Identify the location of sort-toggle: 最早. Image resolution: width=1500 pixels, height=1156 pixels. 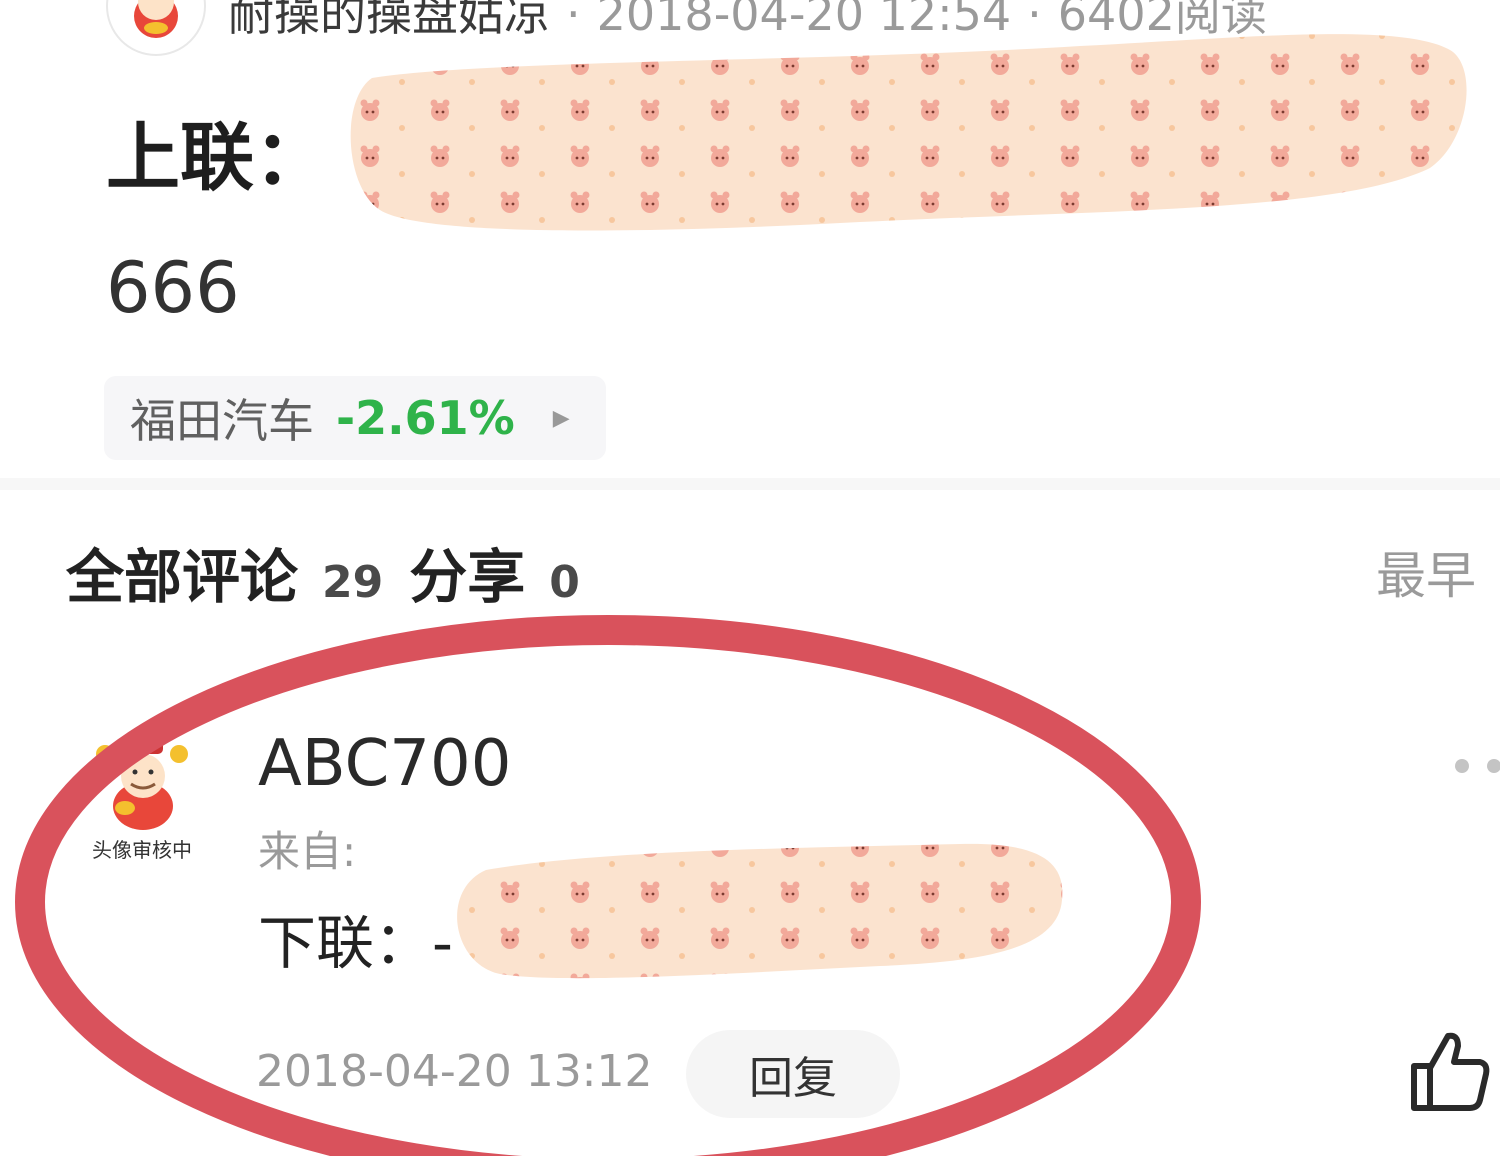
(1426, 572).